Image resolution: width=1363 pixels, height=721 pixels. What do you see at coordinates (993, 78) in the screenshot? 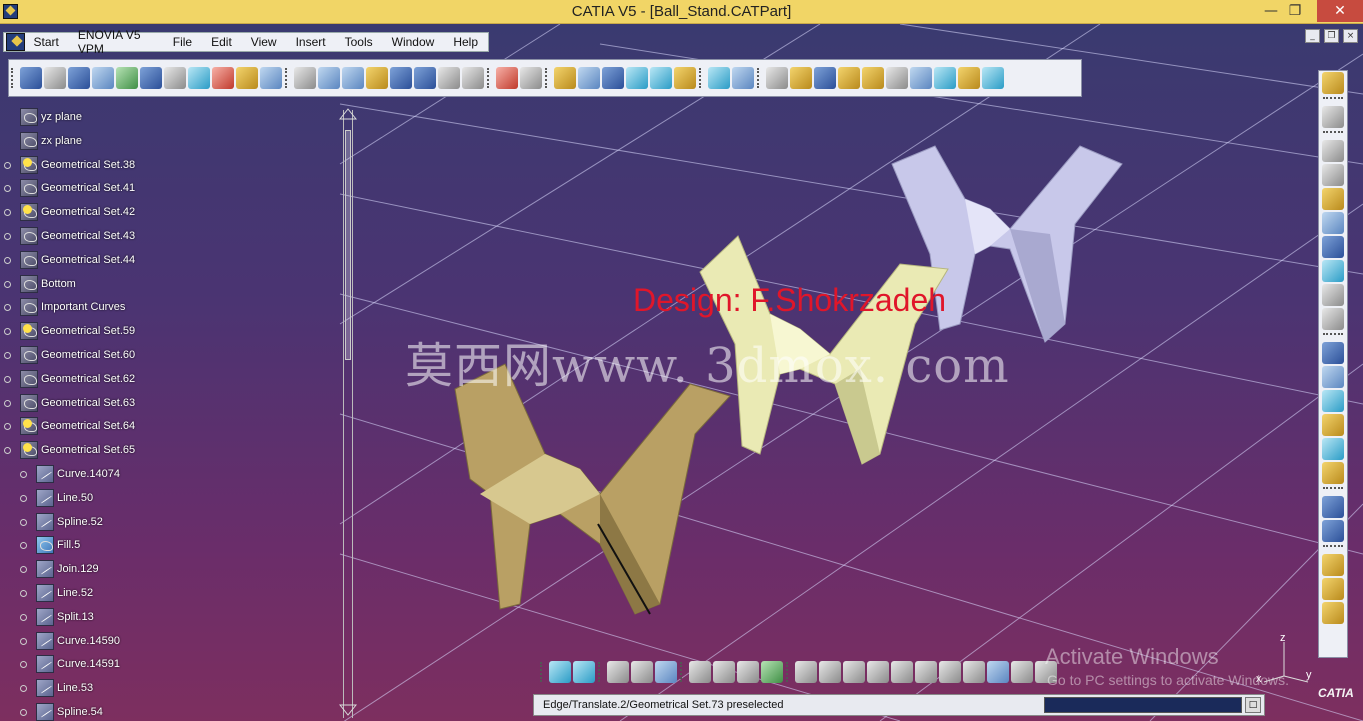
I see `shell-icon` at bounding box center [993, 78].